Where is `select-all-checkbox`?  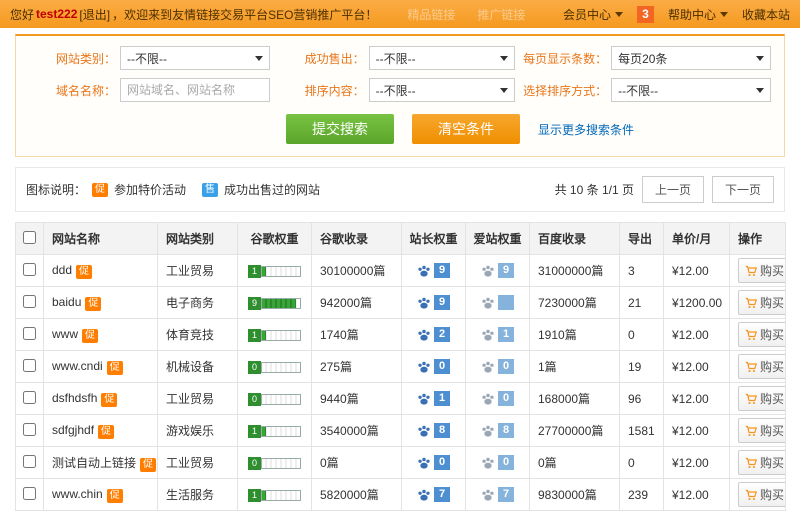
select-all-checkbox is located at coordinates (29, 237).